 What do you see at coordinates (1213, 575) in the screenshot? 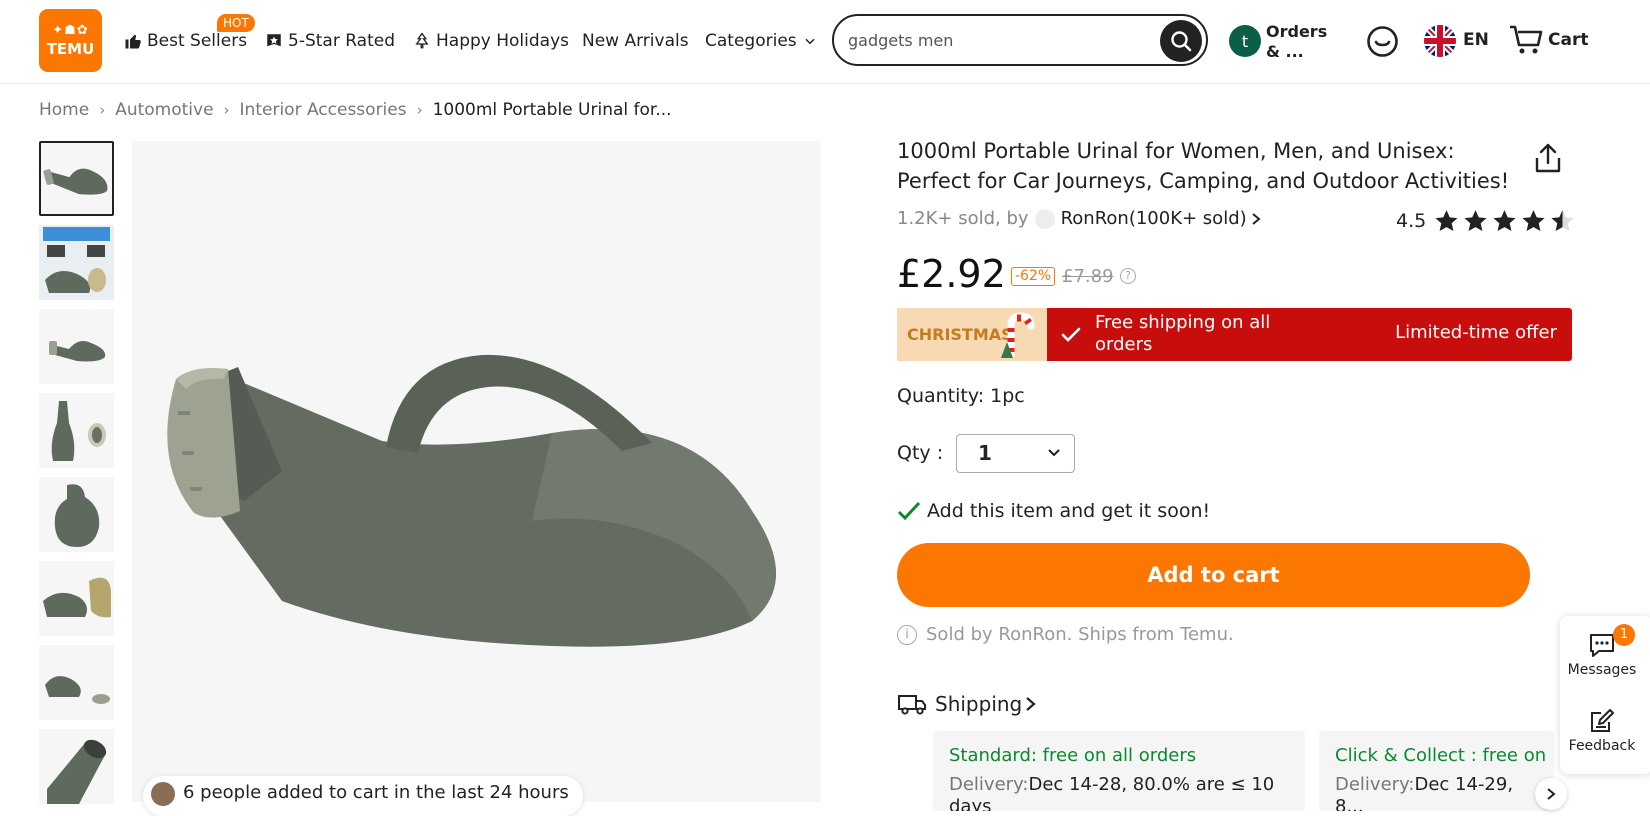
I see `add-to-cart-button: Add to cart` at bounding box center [1213, 575].